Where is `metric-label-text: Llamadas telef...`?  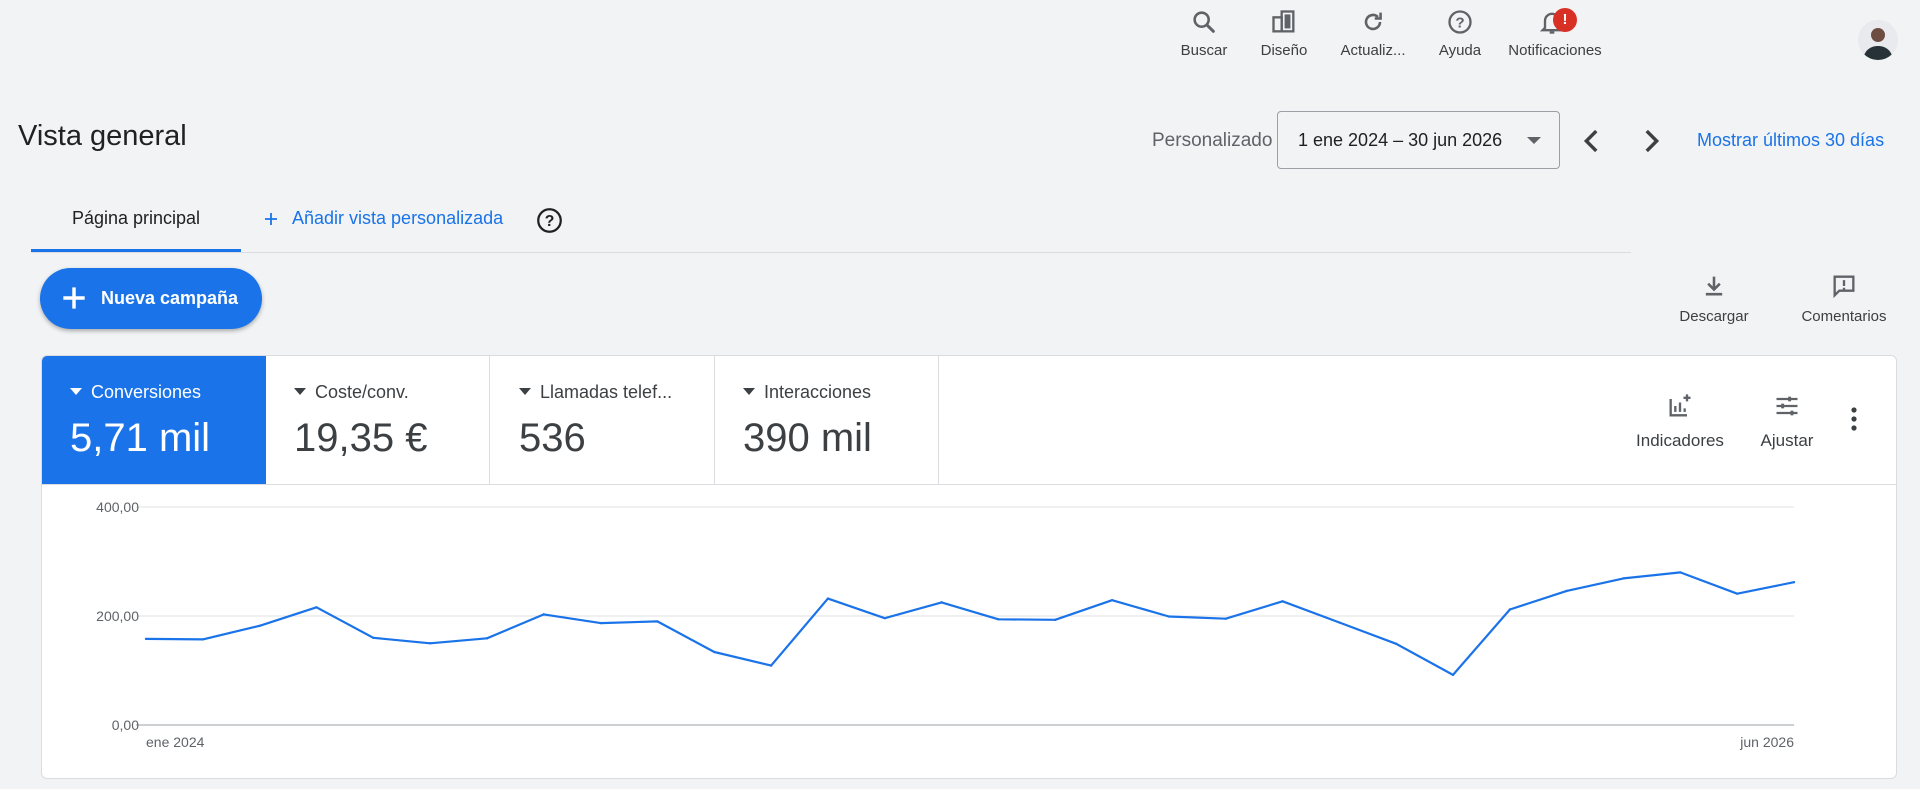
metric-label-text: Llamadas telef... is located at coordinates (606, 392).